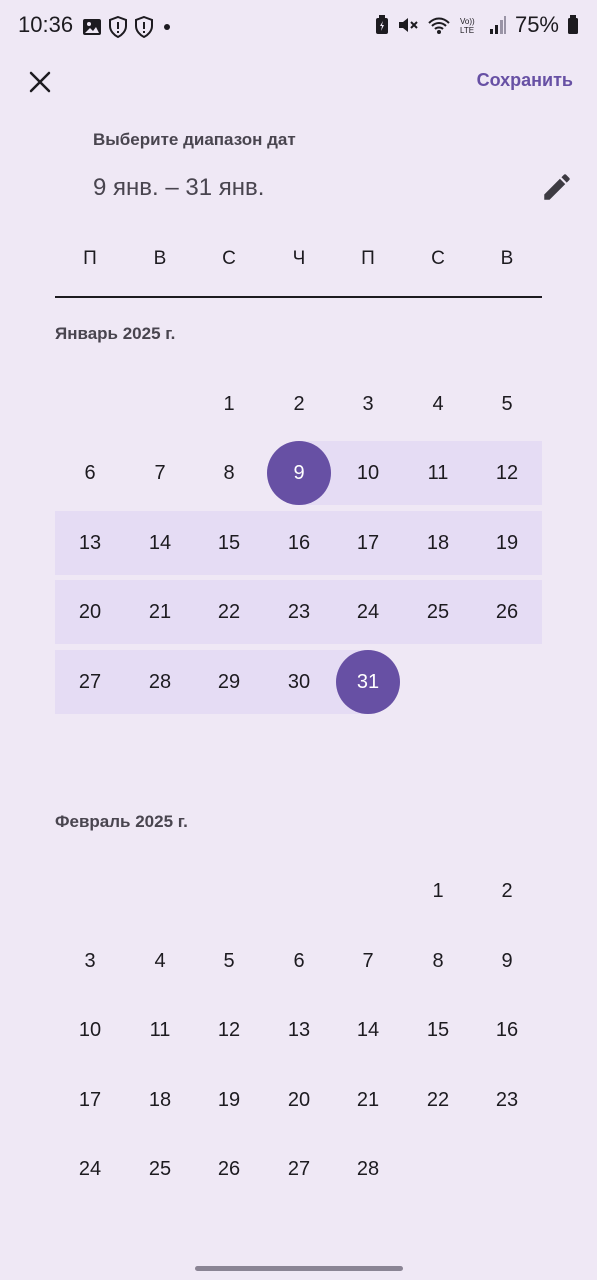 Image resolution: width=597 pixels, height=1280 pixels. I want to click on close-button, so click(40, 82).